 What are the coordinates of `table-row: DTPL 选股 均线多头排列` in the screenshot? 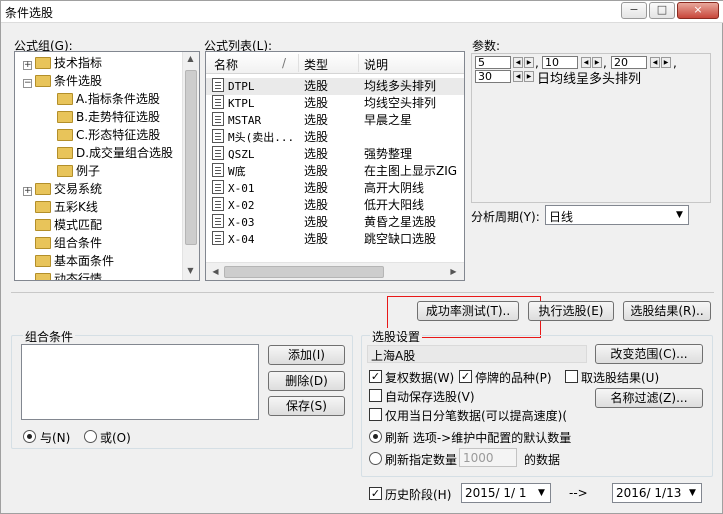 It's located at (335, 86).